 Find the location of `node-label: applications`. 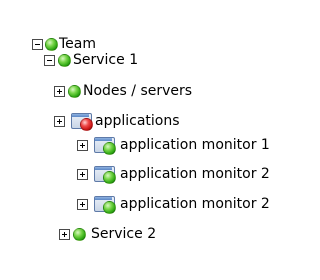

node-label: applications is located at coordinates (137, 121).